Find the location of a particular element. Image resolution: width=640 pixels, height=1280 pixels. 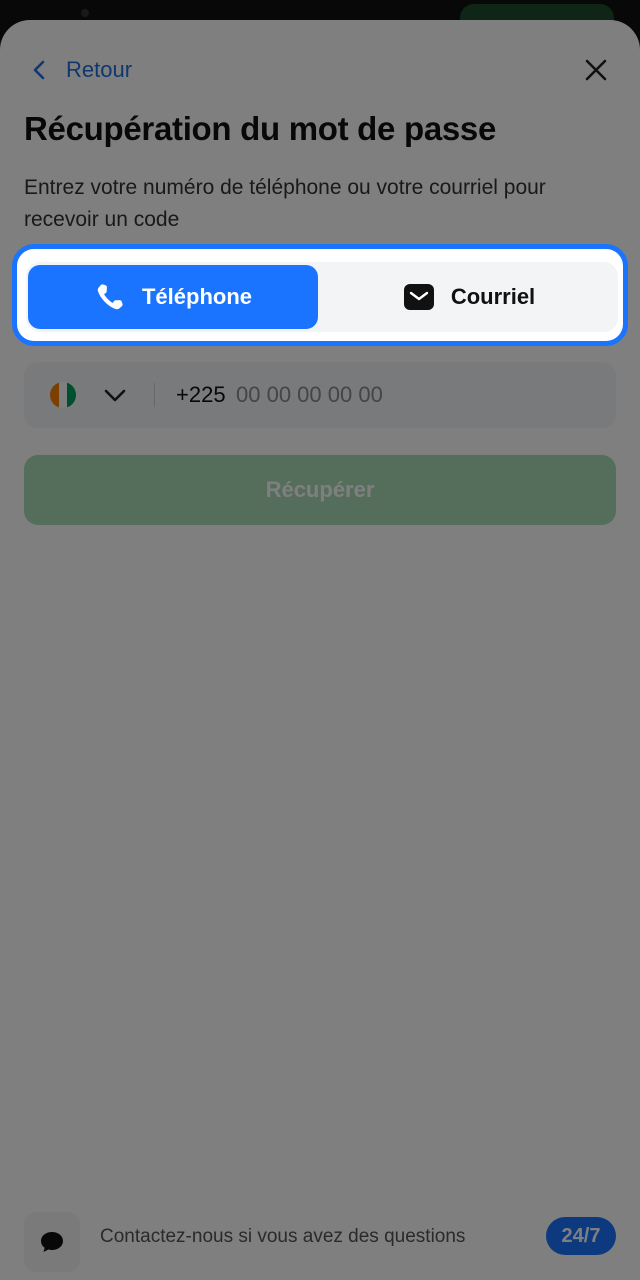

chevron-down-icon is located at coordinates (115, 395).